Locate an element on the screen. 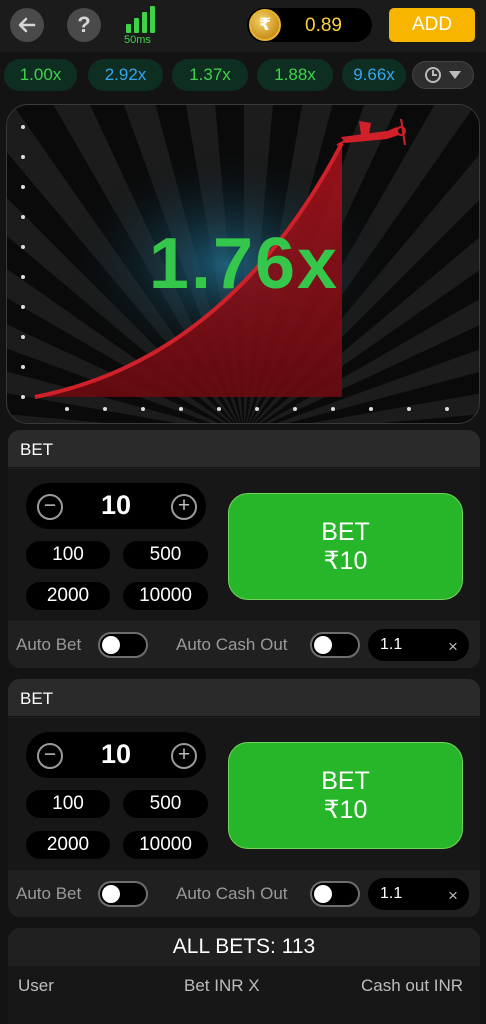 The height and width of the screenshot is (1024, 486). arrow-left-icon is located at coordinates (27, 25).